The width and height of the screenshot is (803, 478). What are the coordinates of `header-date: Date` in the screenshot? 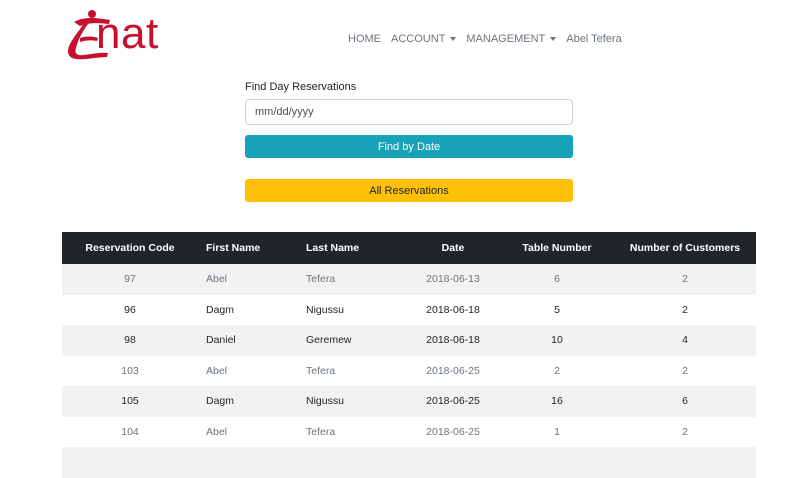 It's located at (453, 248).